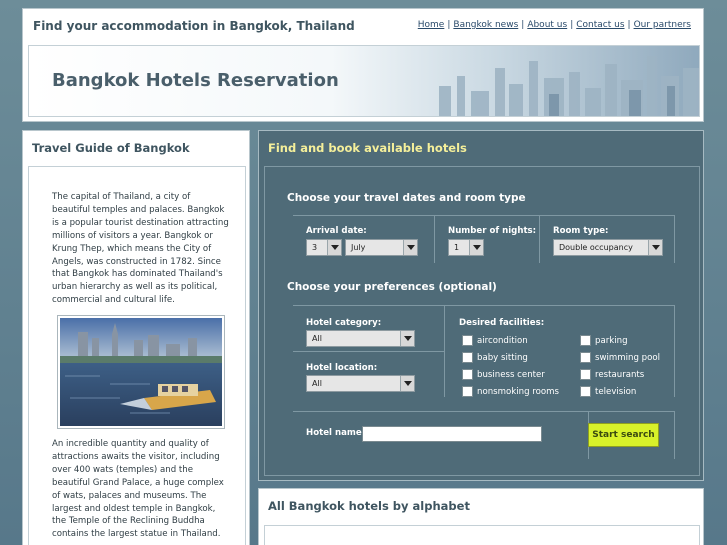  I want to click on hotel-location-value: All, so click(317, 383).